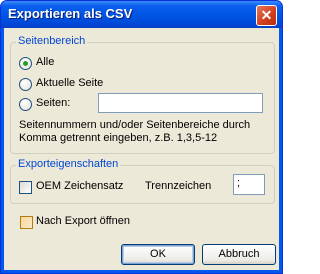  Describe the element at coordinates (178, 186) in the screenshot. I see `separator-label: Trennzeichen` at that location.